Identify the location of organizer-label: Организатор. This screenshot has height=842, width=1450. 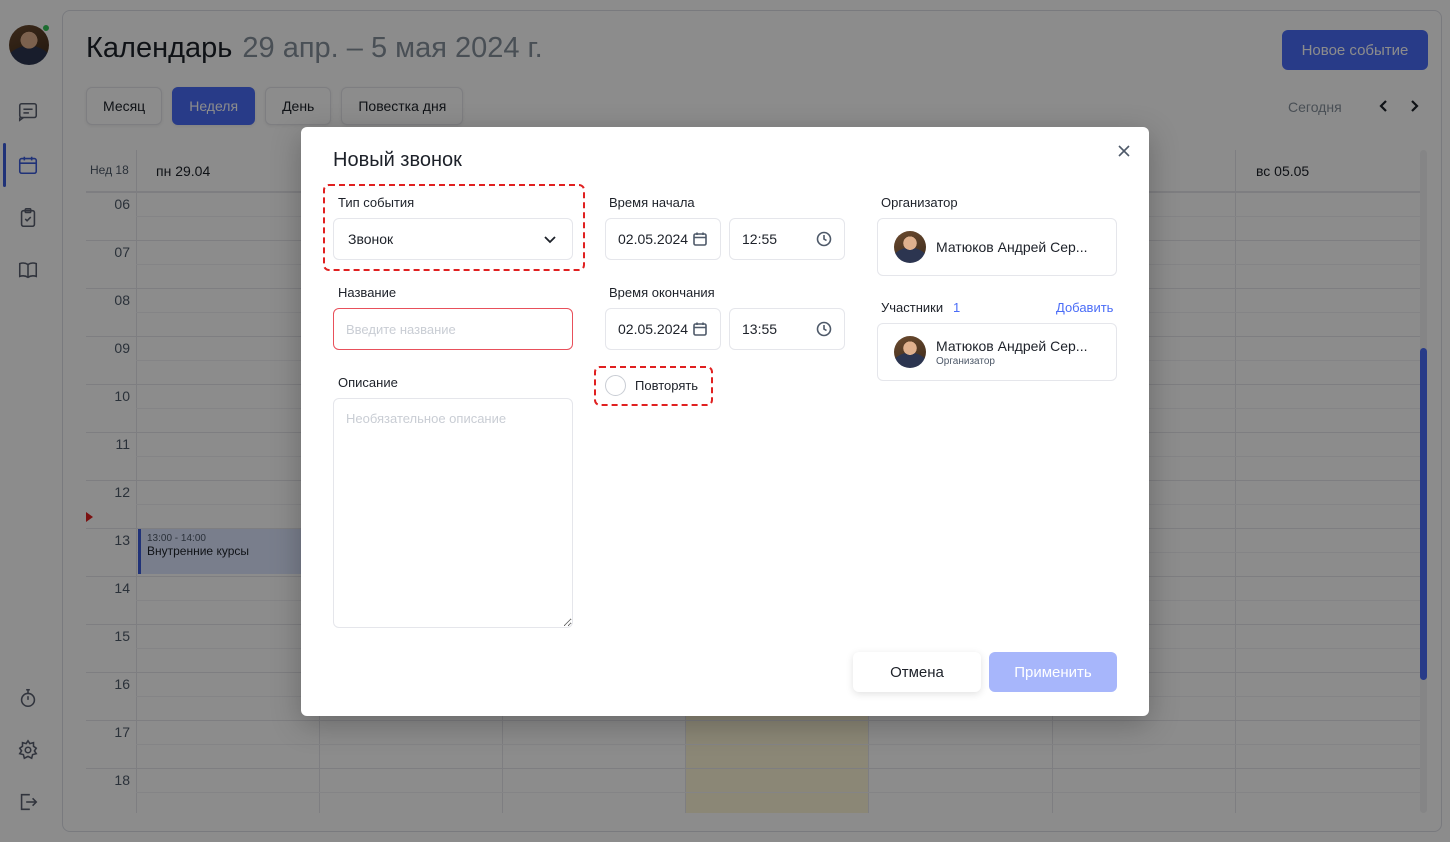
(919, 202).